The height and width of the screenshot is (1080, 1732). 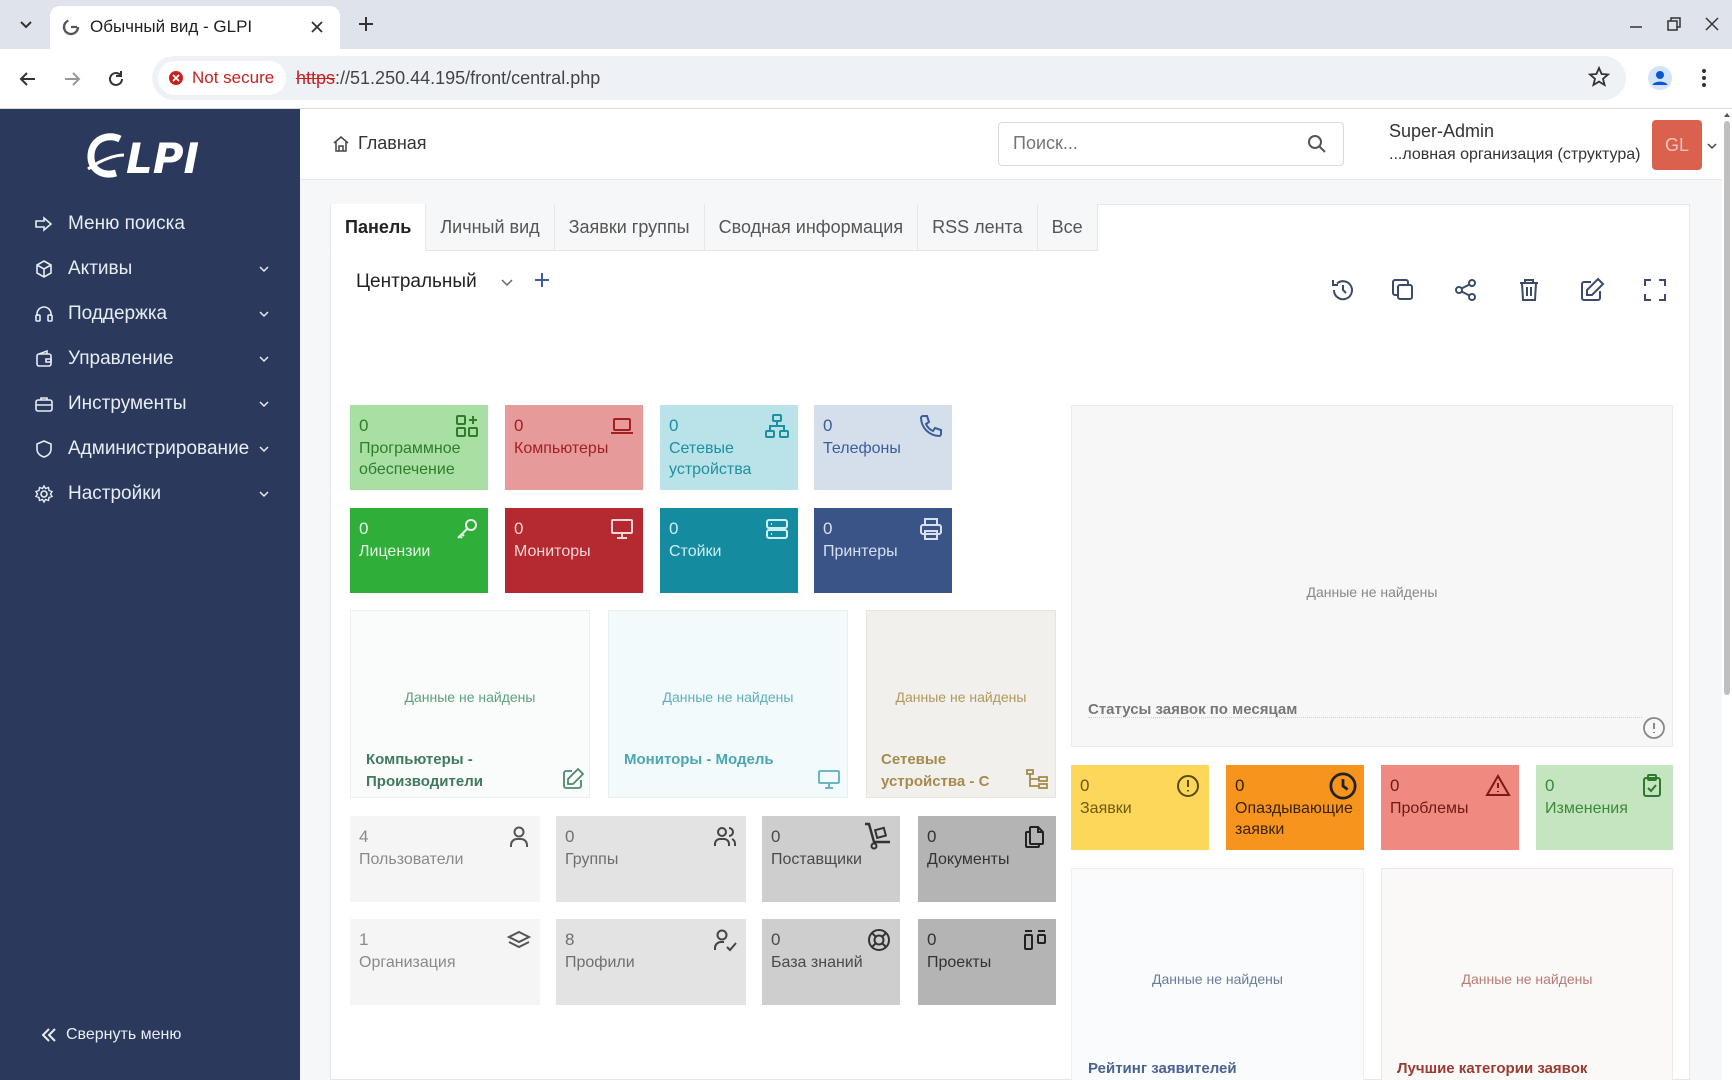 I want to click on tile-groups: 0 Группы, so click(x=651, y=859).